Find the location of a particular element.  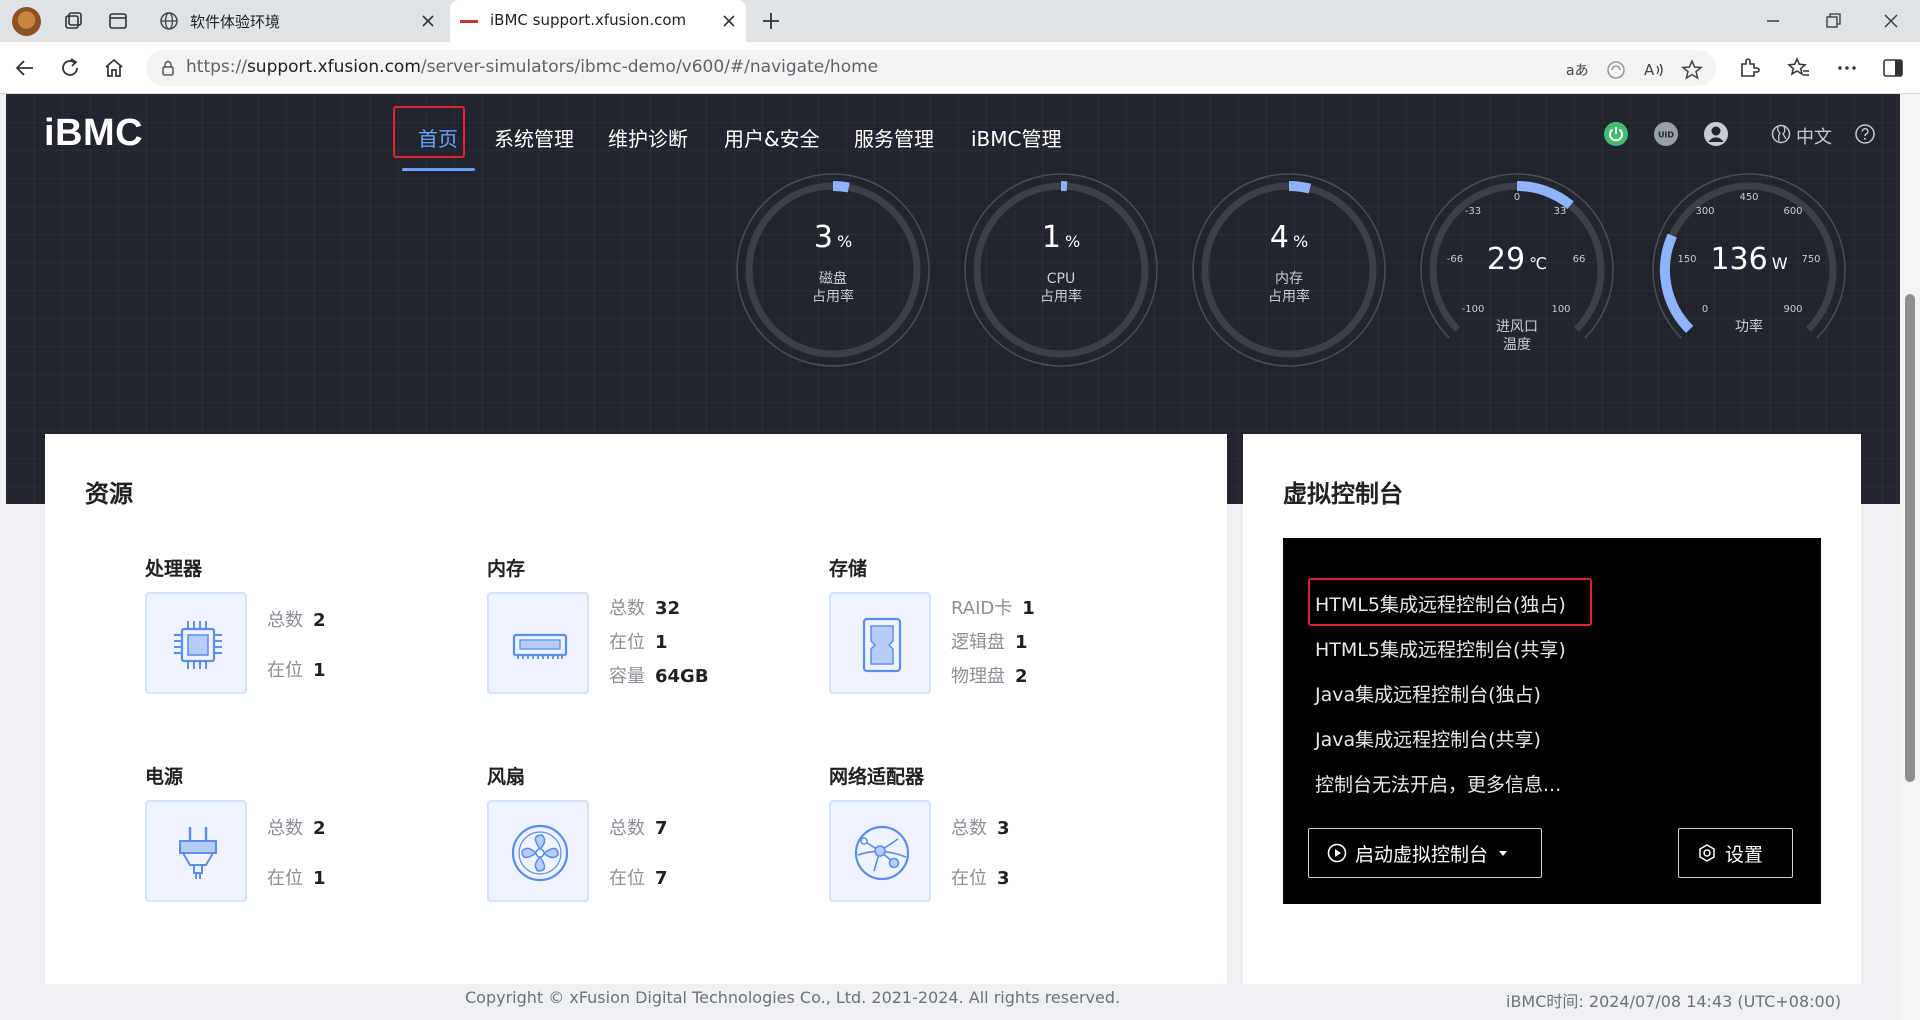

html5-console-shared-link: HTML5集成远程控制台(共享) is located at coordinates (1440, 648).